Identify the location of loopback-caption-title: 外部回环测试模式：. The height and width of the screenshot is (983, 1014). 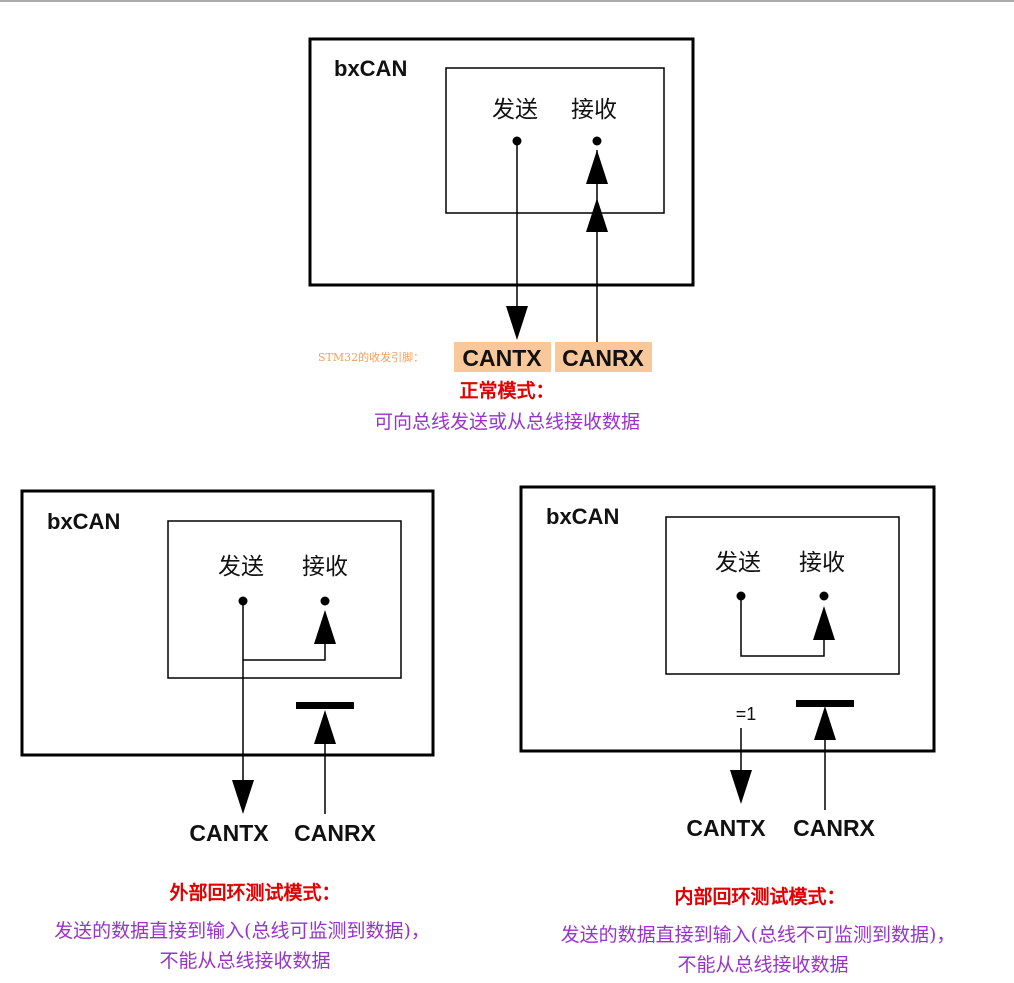
(254, 892).